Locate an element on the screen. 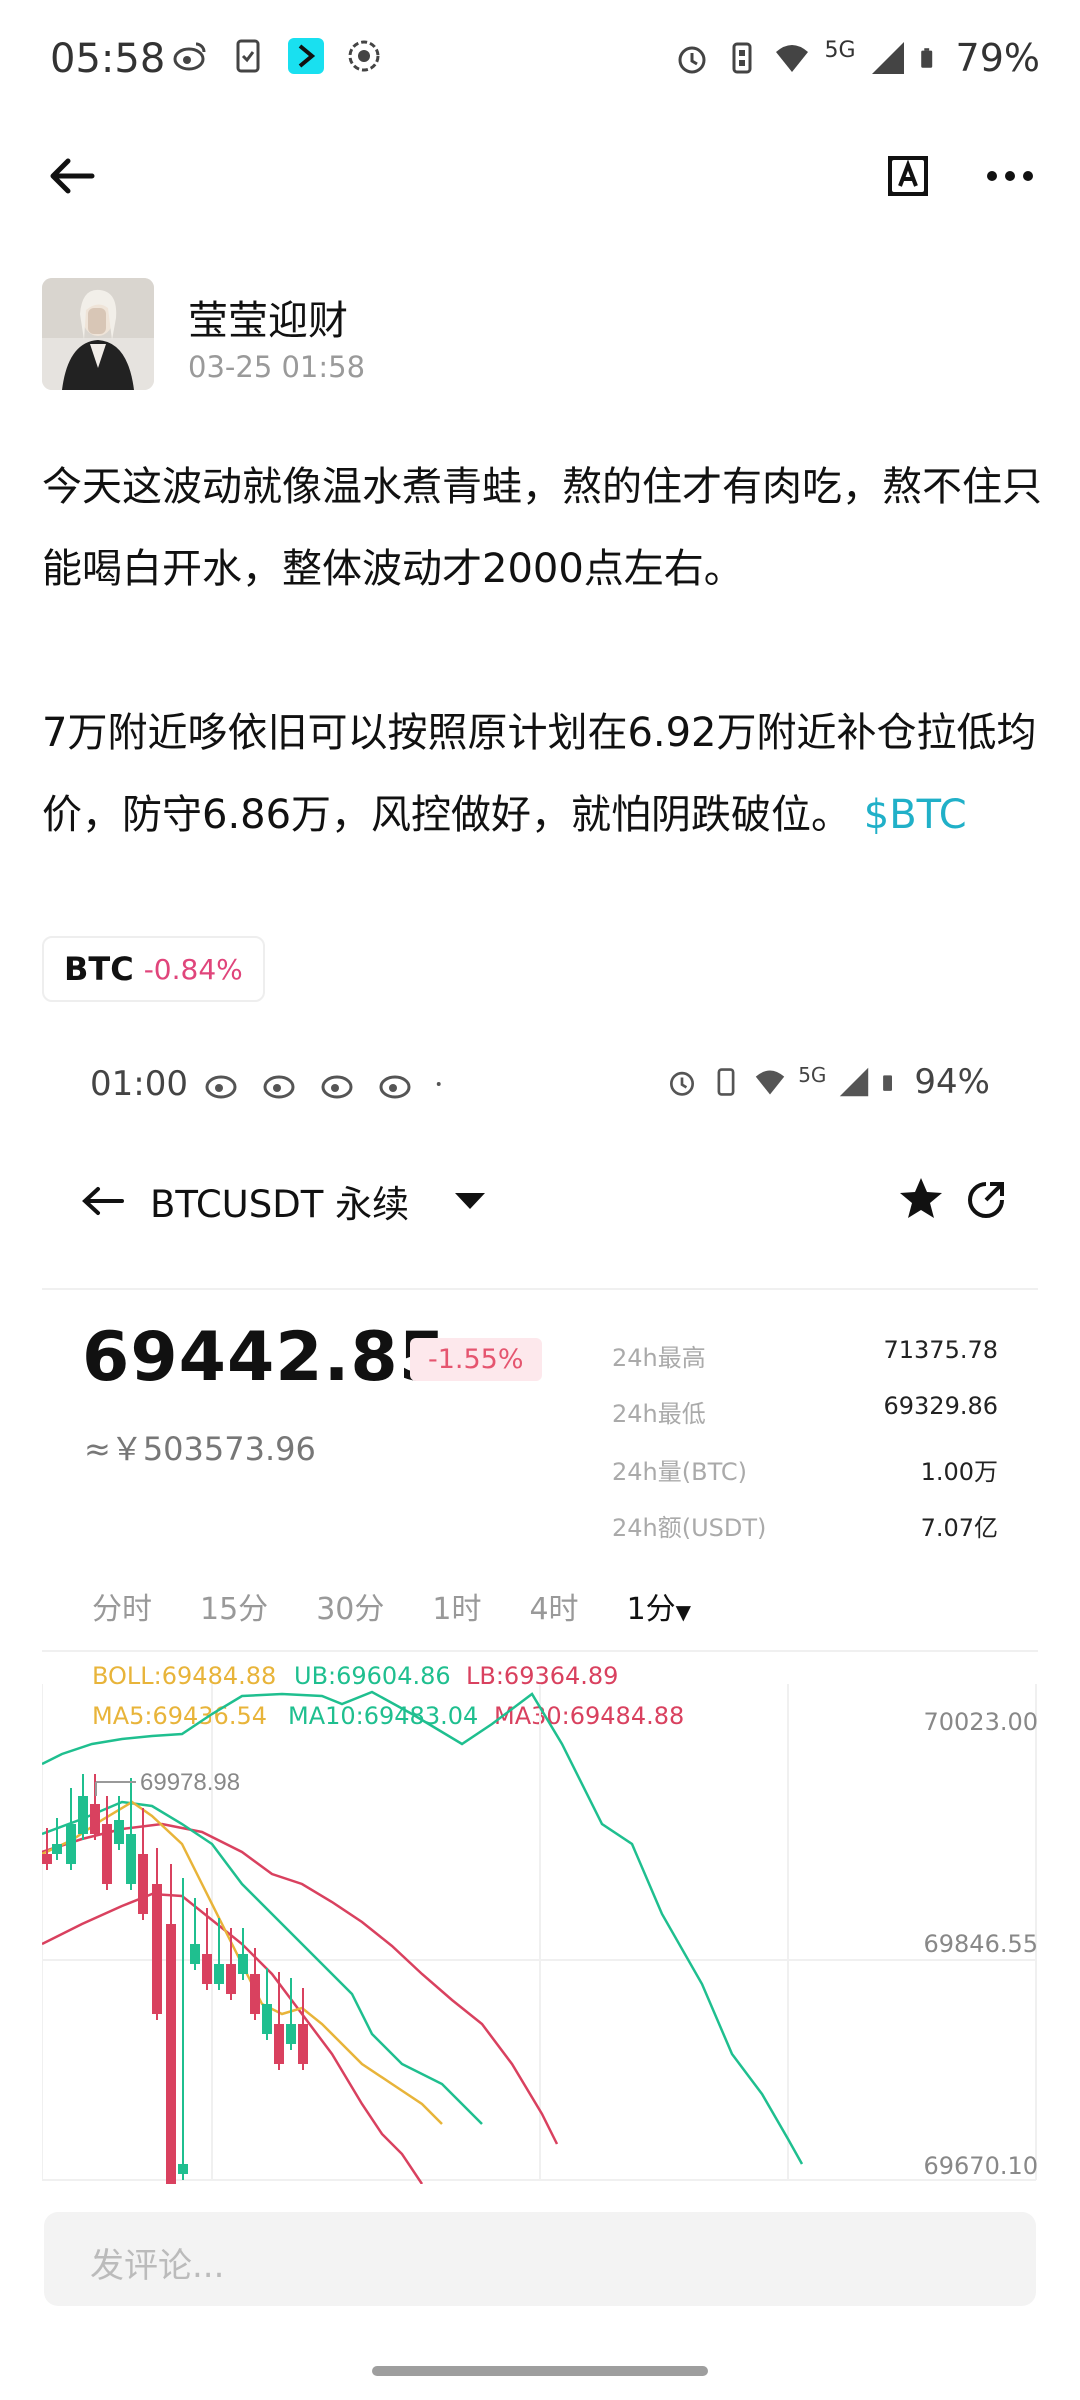 The height and width of the screenshot is (2400, 1080). last-price: 69442.85 is located at coordinates (265, 1357).